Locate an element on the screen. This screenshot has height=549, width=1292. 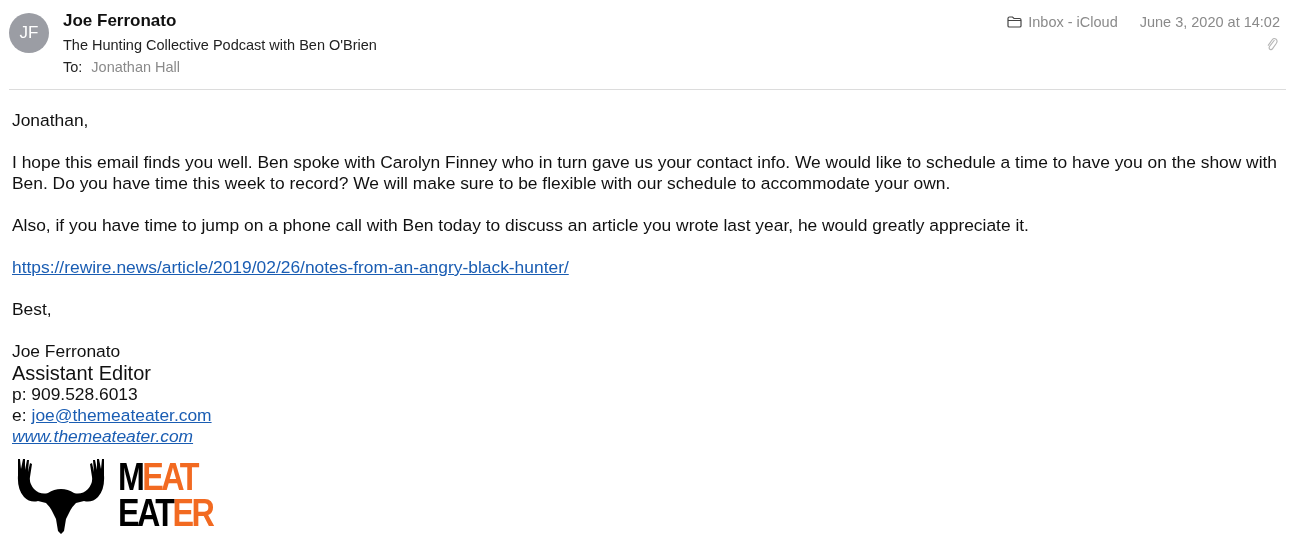
avatar: JF is located at coordinates (29, 33).